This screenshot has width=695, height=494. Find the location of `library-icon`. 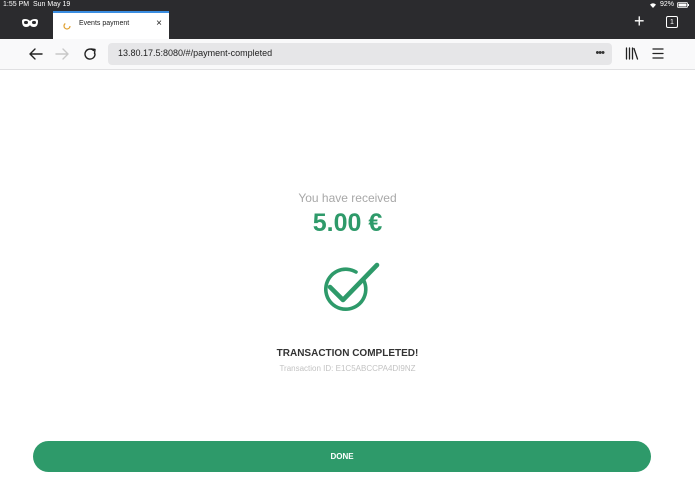

library-icon is located at coordinates (632, 53).